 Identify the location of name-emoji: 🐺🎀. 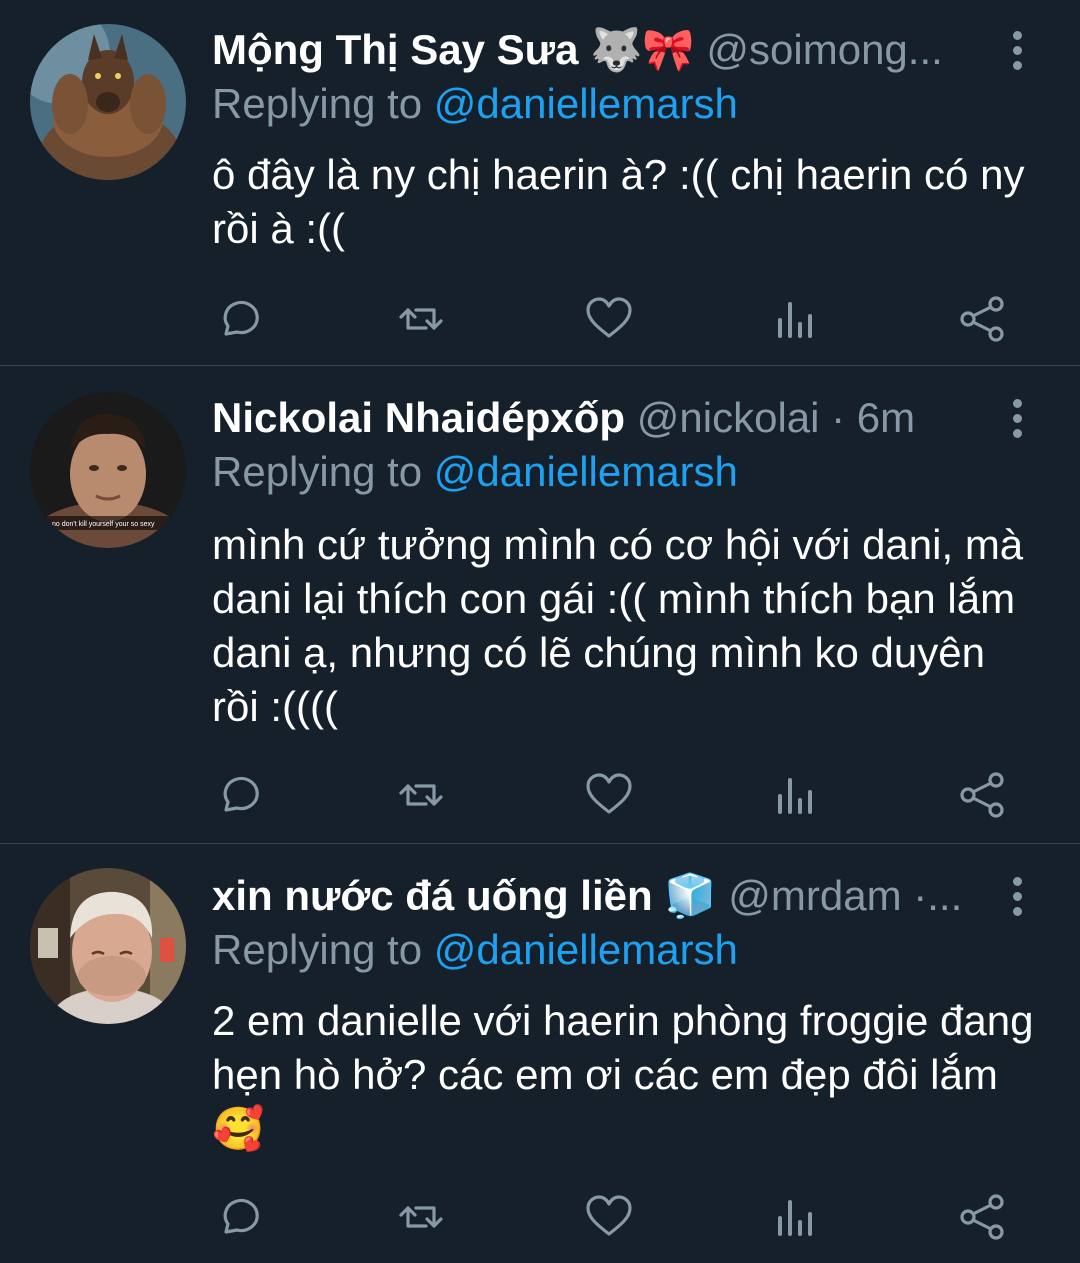
(642, 49).